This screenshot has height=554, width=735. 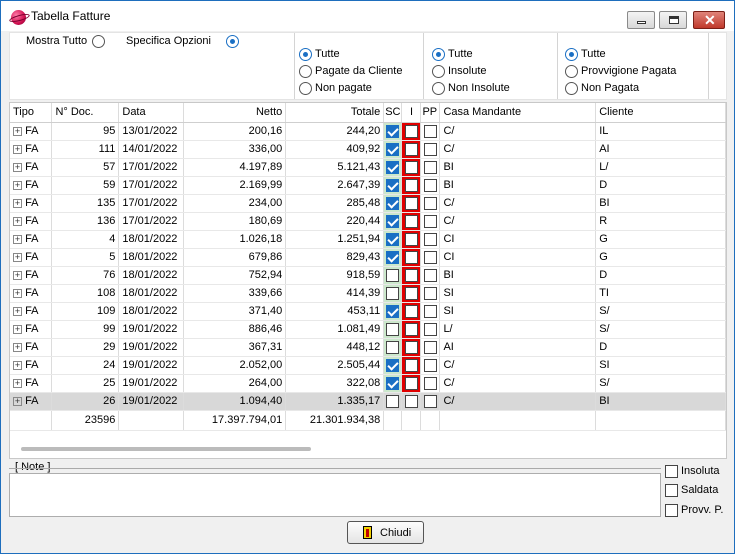 I want to click on provv-pagata-checkbox, so click(x=671, y=510).